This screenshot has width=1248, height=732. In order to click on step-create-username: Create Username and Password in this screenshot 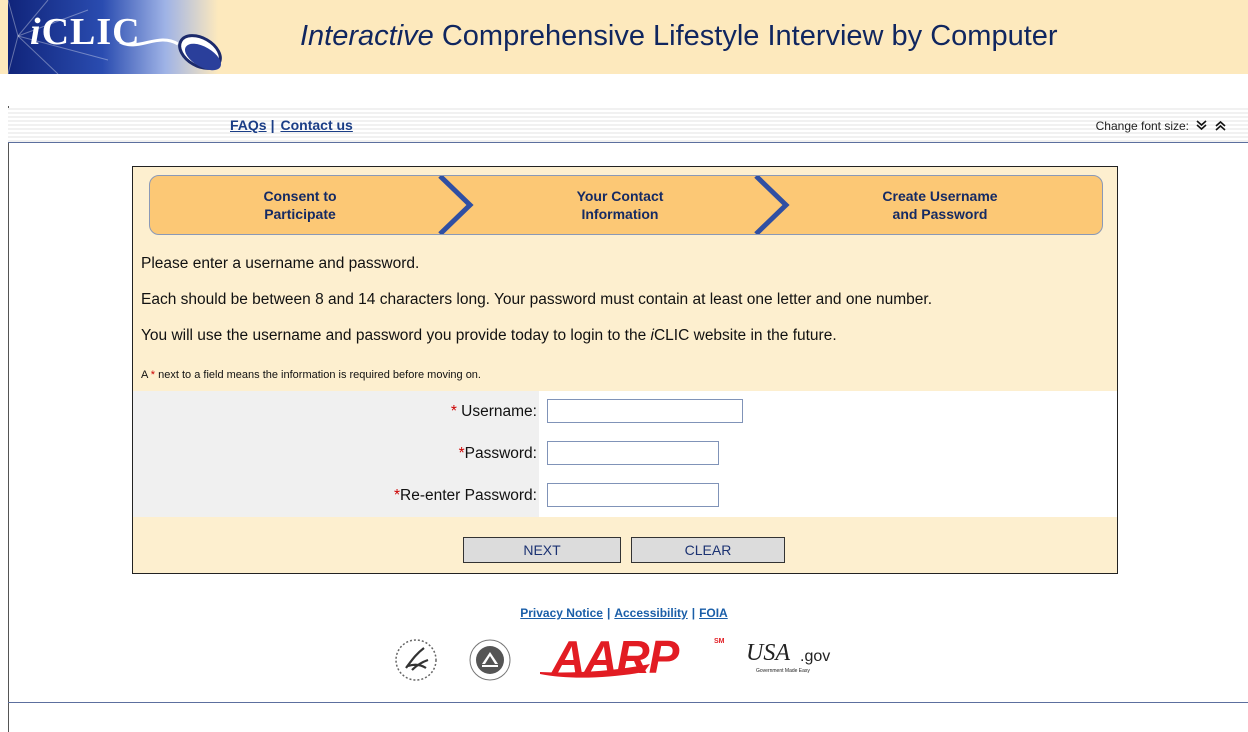, I will do `click(940, 205)`.